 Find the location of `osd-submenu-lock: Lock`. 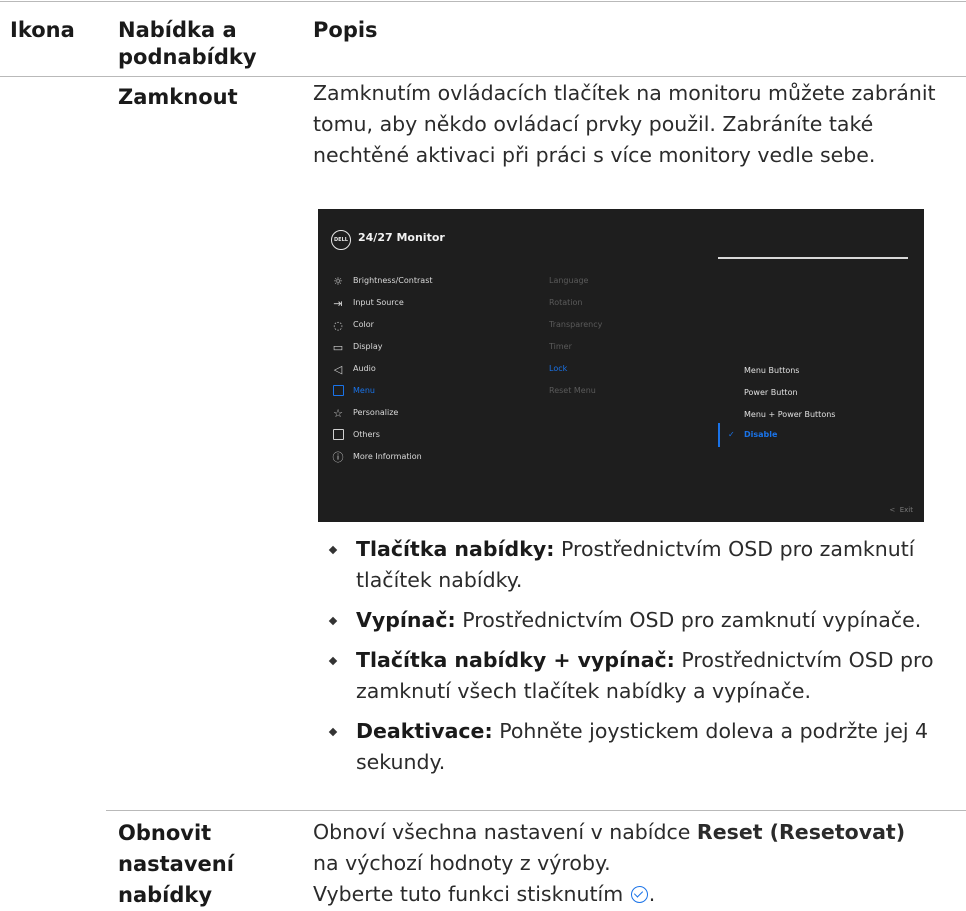

osd-submenu-lock: Lock is located at coordinates (558, 368).